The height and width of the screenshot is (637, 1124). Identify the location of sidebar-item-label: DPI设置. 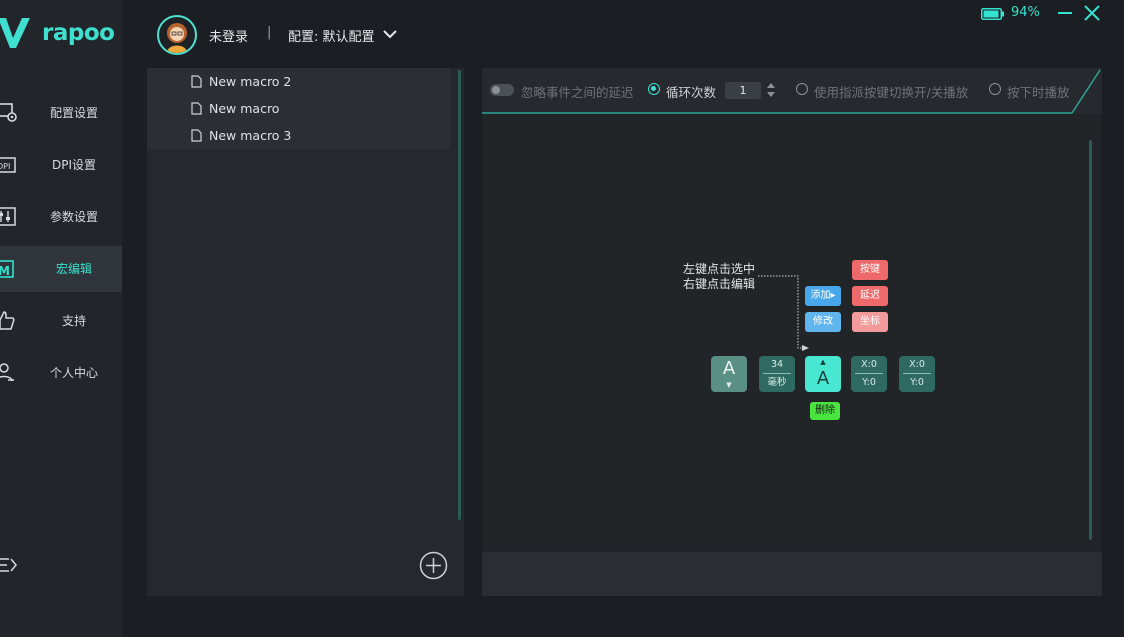
(74, 165).